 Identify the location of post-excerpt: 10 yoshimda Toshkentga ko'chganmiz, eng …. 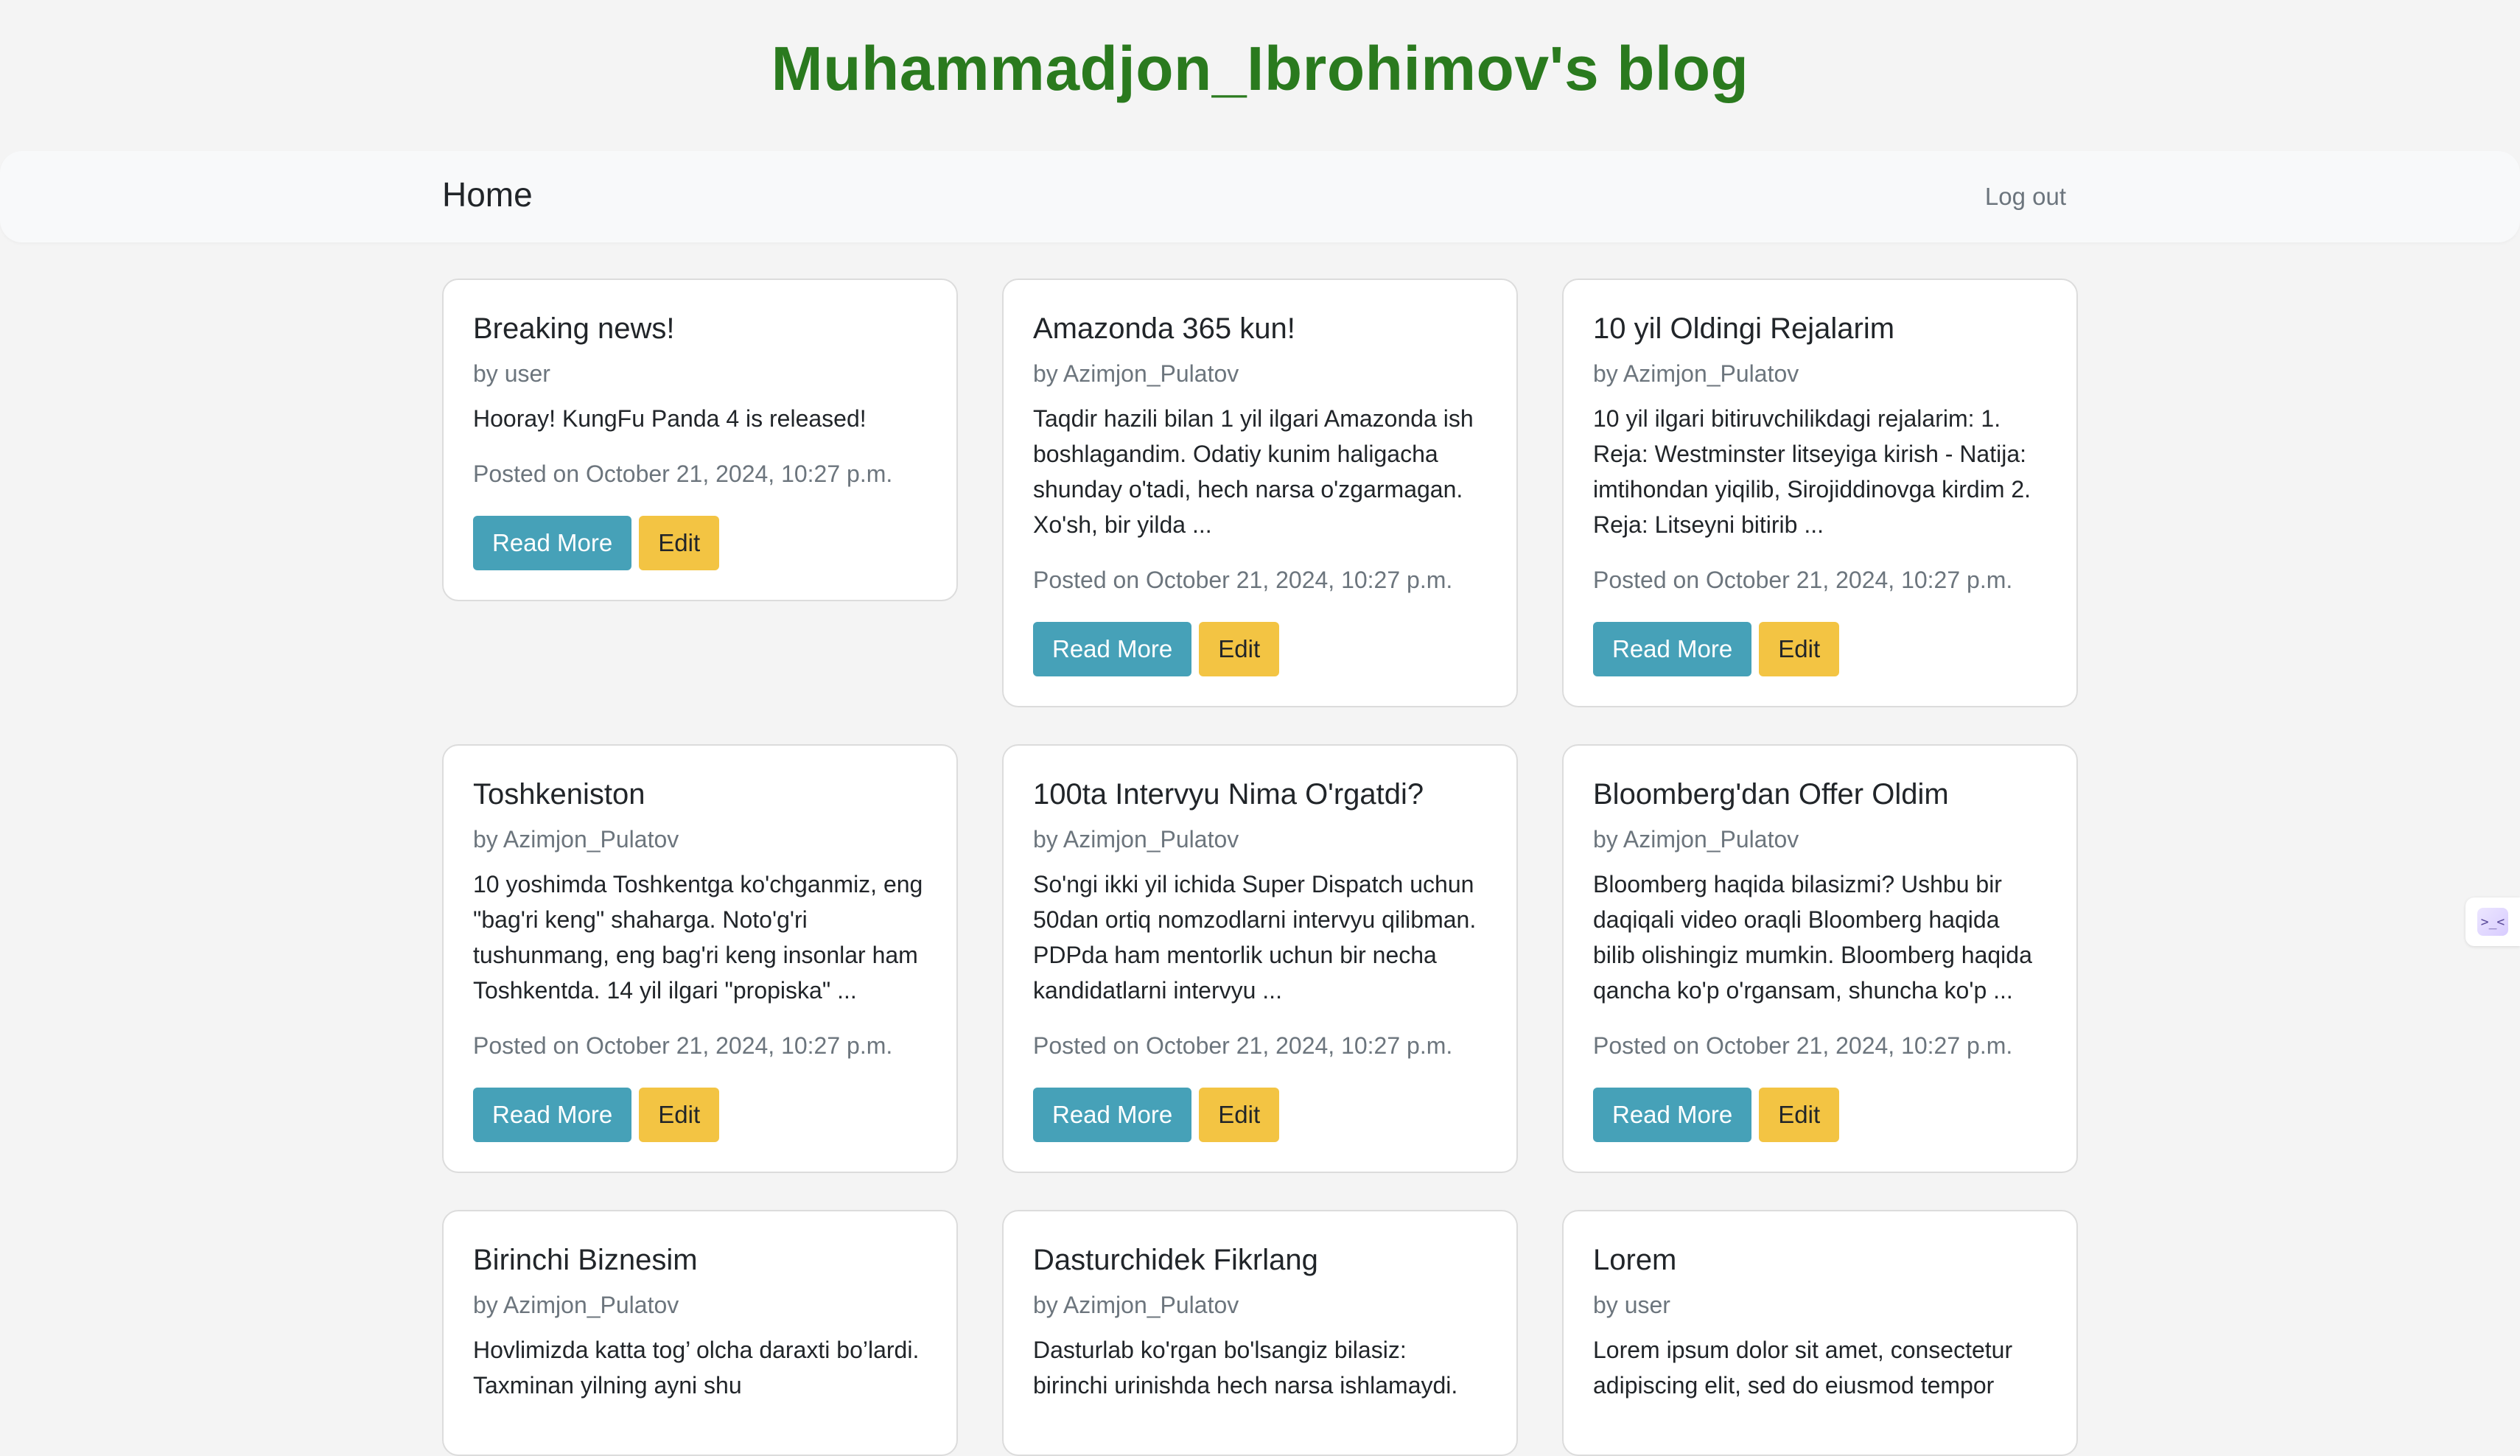
(698, 937).